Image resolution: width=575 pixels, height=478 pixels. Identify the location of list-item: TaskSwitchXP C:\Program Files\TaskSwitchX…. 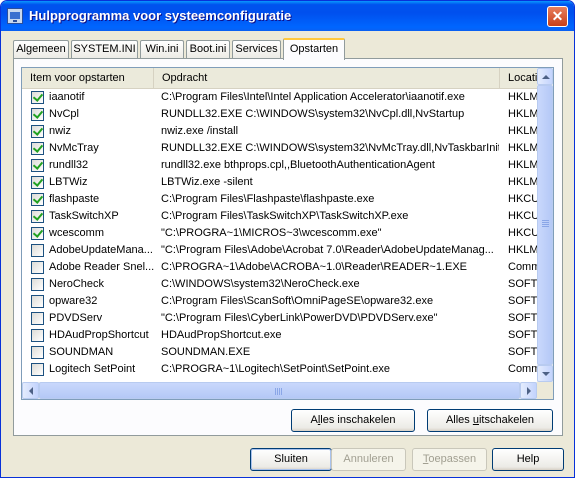
(279, 216).